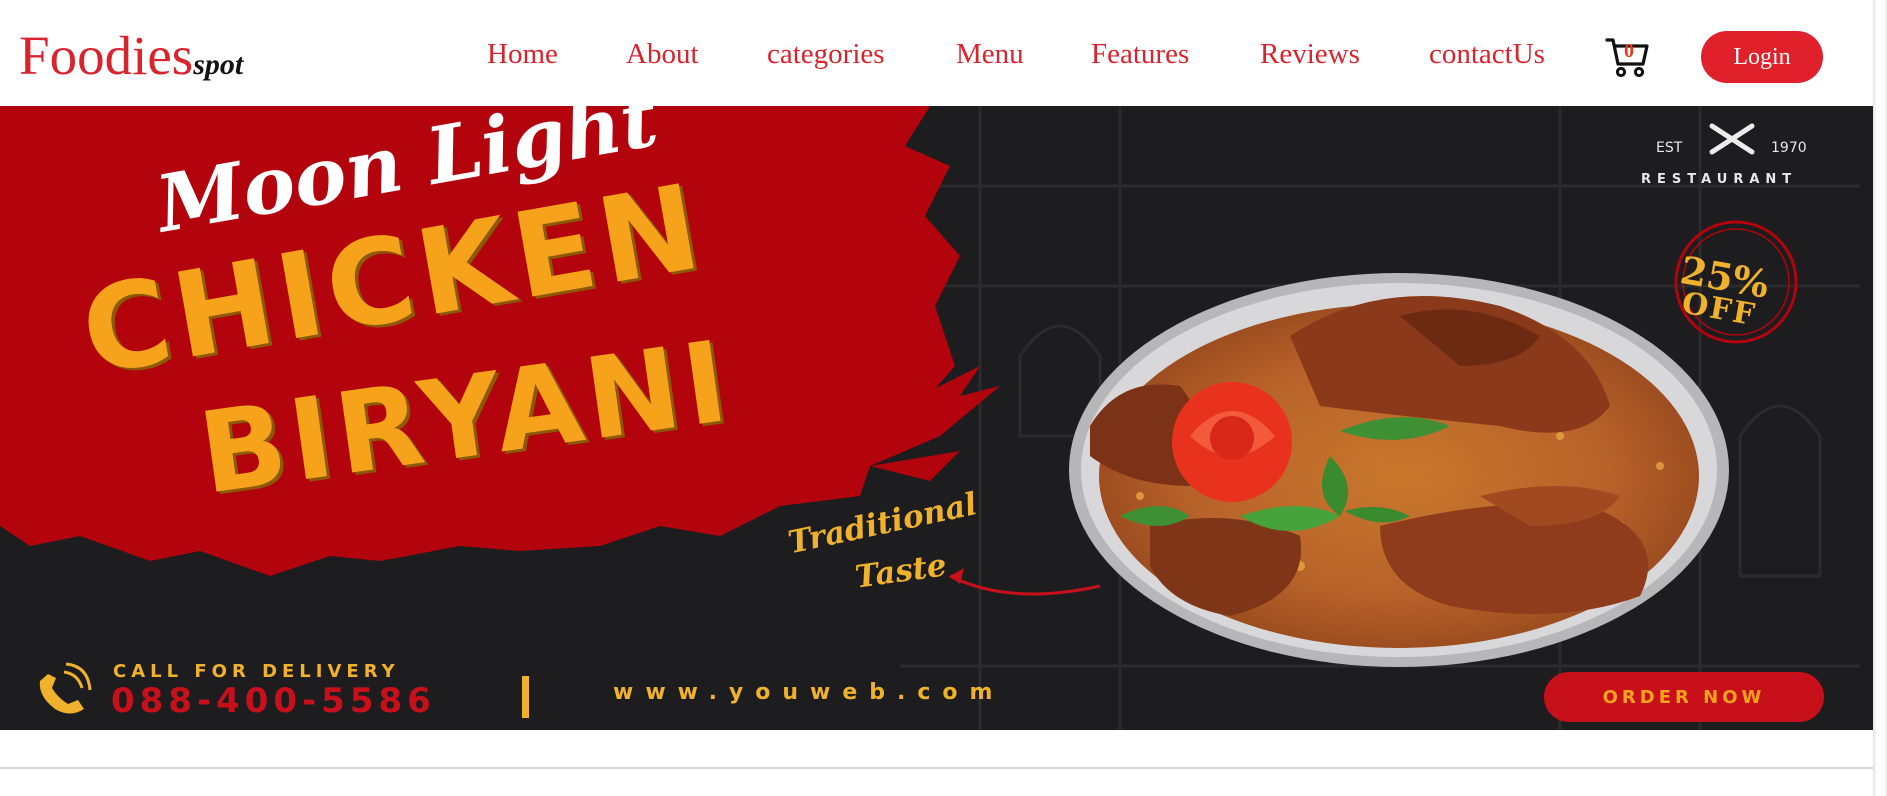  I want to click on nav-menu: Menu, so click(990, 54).